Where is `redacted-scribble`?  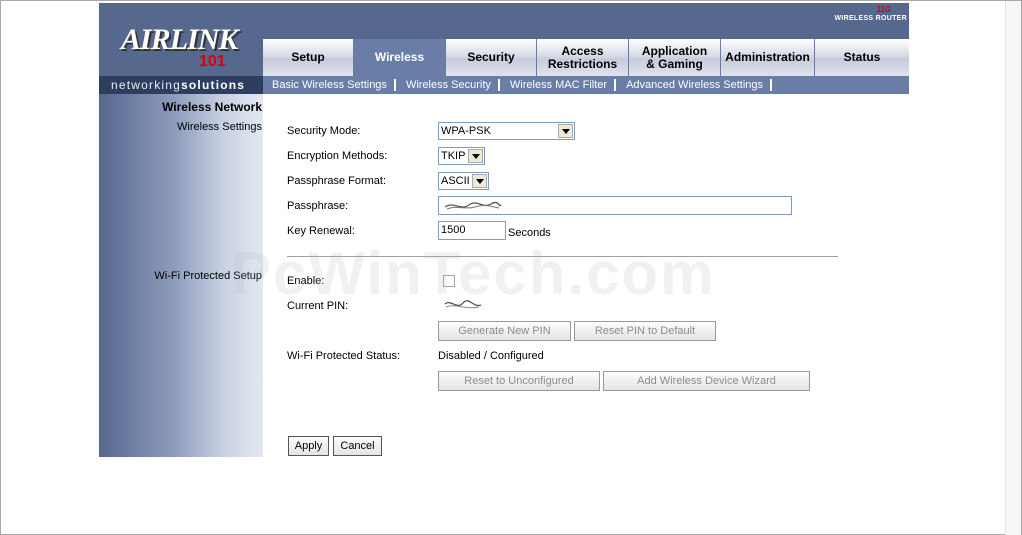 redacted-scribble is located at coordinates (473, 205).